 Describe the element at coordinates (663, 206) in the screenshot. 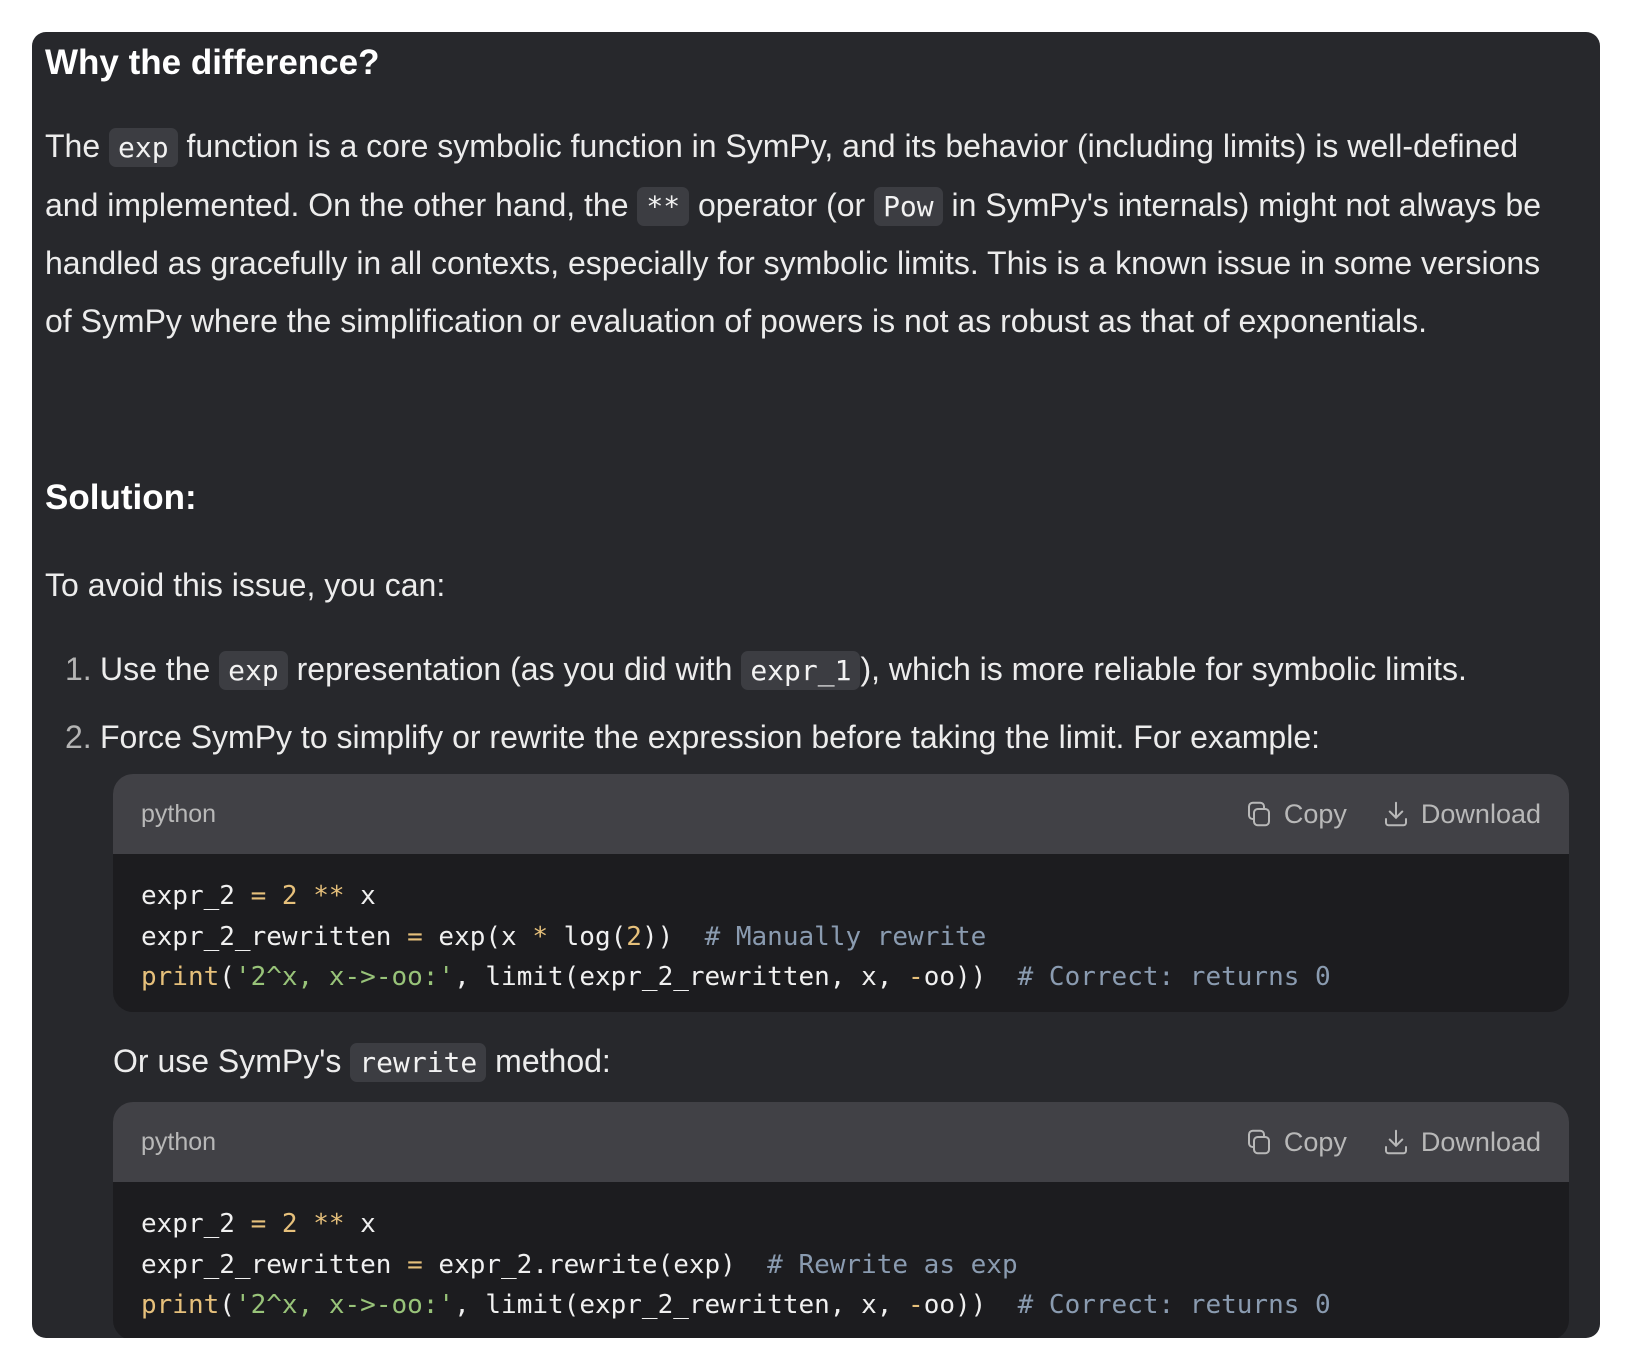

I see `inline-code-pow-operator: **` at that location.